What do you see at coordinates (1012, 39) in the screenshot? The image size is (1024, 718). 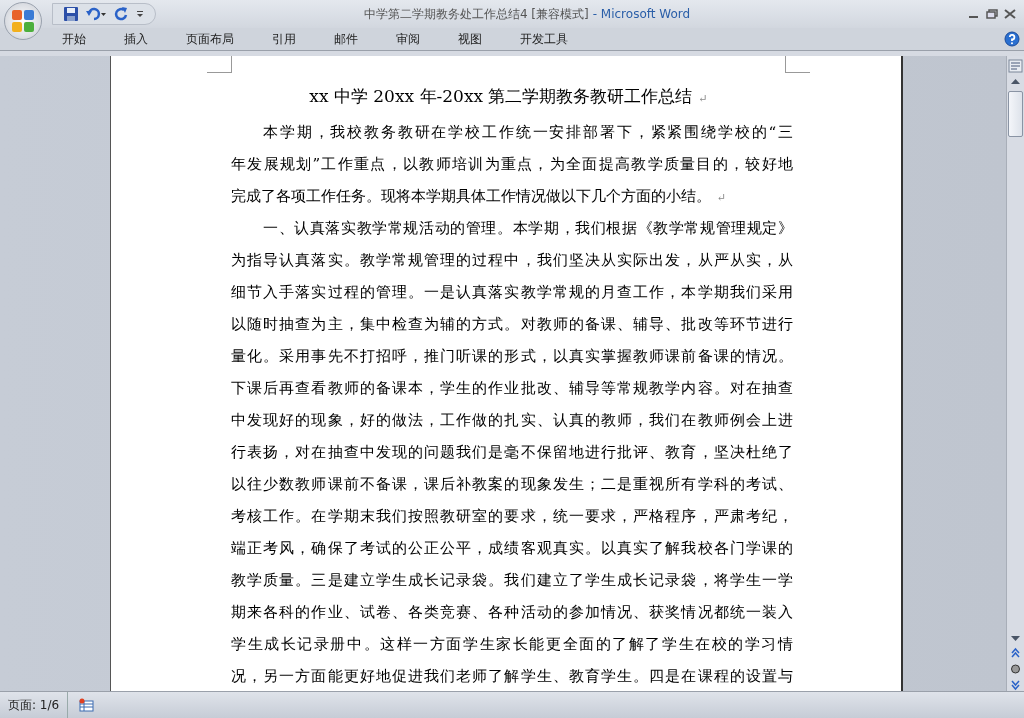 I see `help-icon` at bounding box center [1012, 39].